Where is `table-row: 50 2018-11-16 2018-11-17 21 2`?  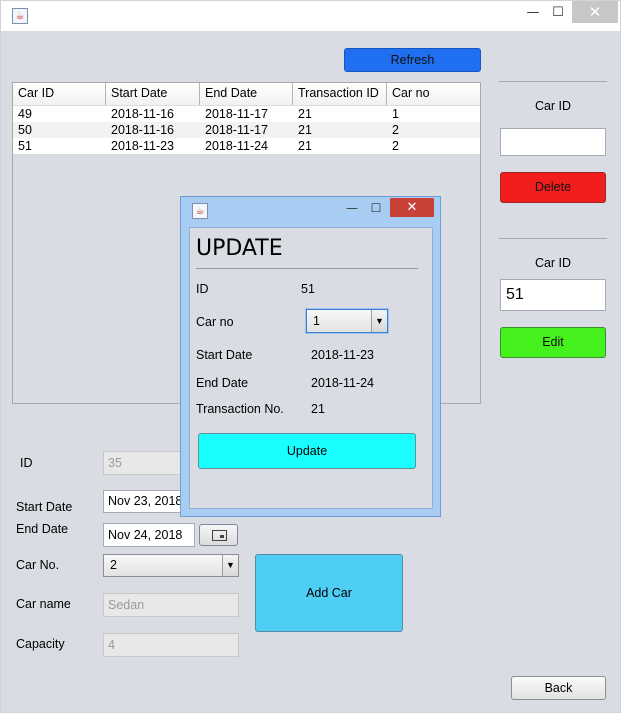
table-row: 50 2018-11-16 2018-11-17 21 2 is located at coordinates (246, 130).